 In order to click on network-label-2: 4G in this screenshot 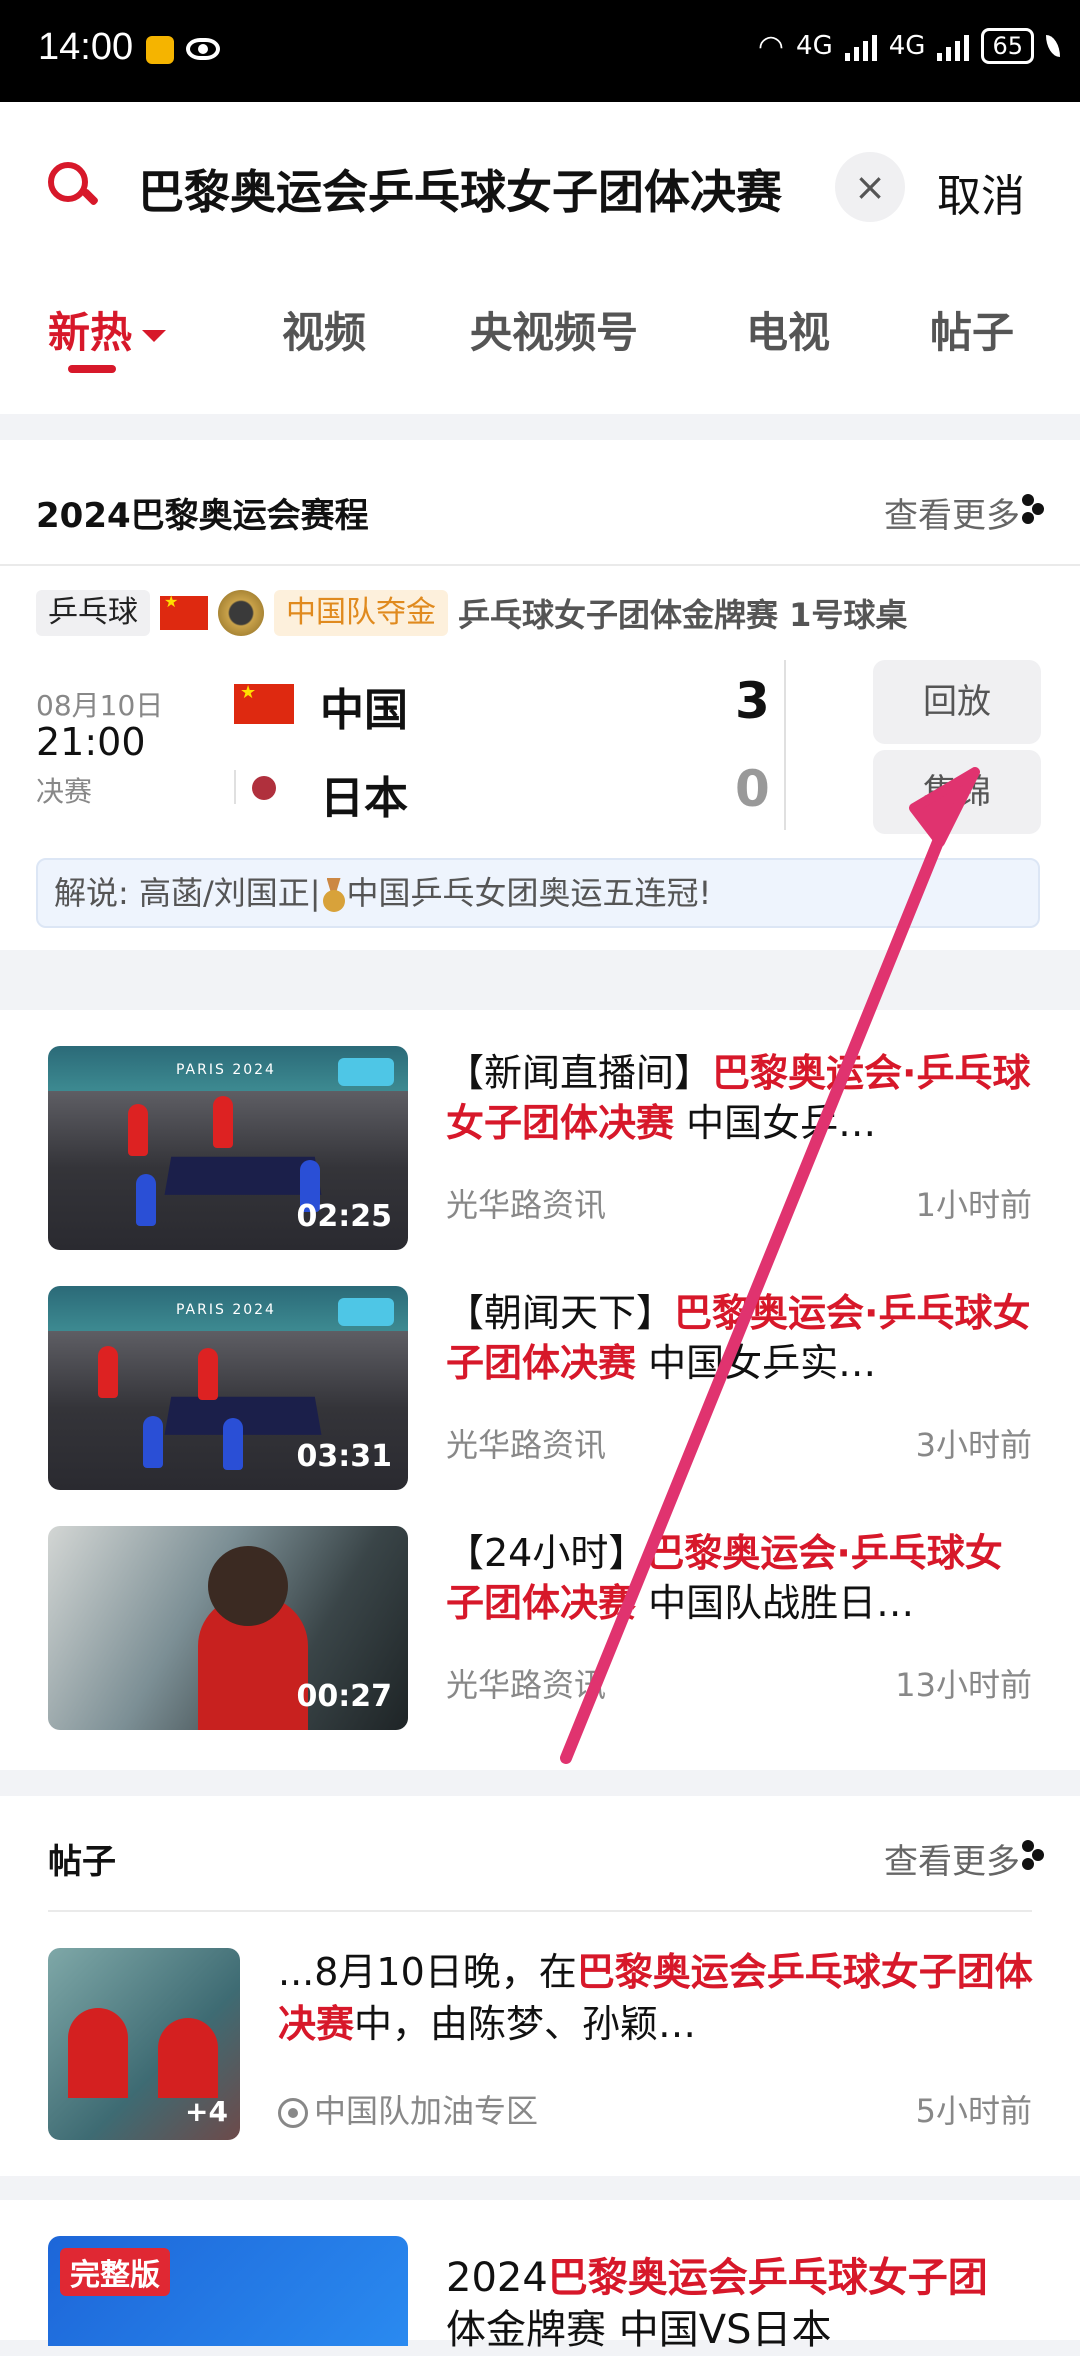, I will do `click(907, 46)`.